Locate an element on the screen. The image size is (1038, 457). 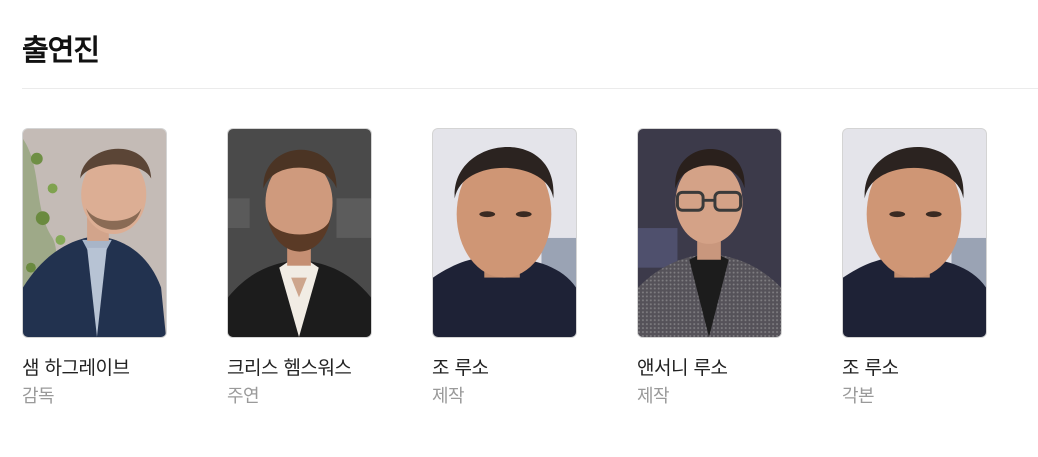
cast-name: 앤서니 루소 is located at coordinates (682, 368).